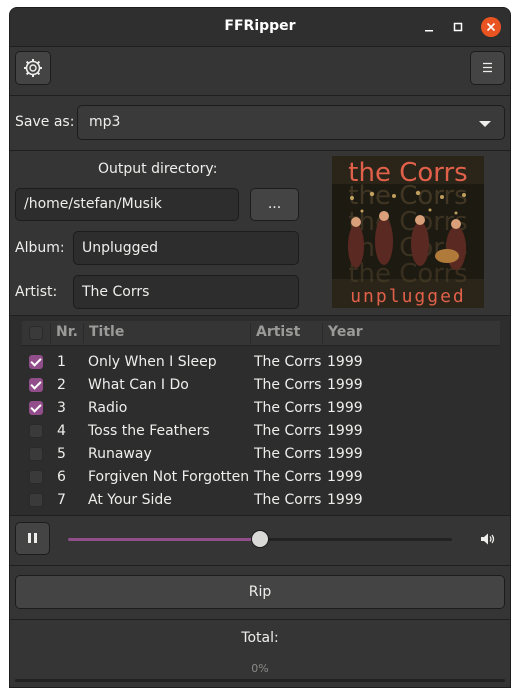 The image size is (520, 696). I want to click on track-row: 2 What Can I Do The Corrs 1999, so click(261, 385).